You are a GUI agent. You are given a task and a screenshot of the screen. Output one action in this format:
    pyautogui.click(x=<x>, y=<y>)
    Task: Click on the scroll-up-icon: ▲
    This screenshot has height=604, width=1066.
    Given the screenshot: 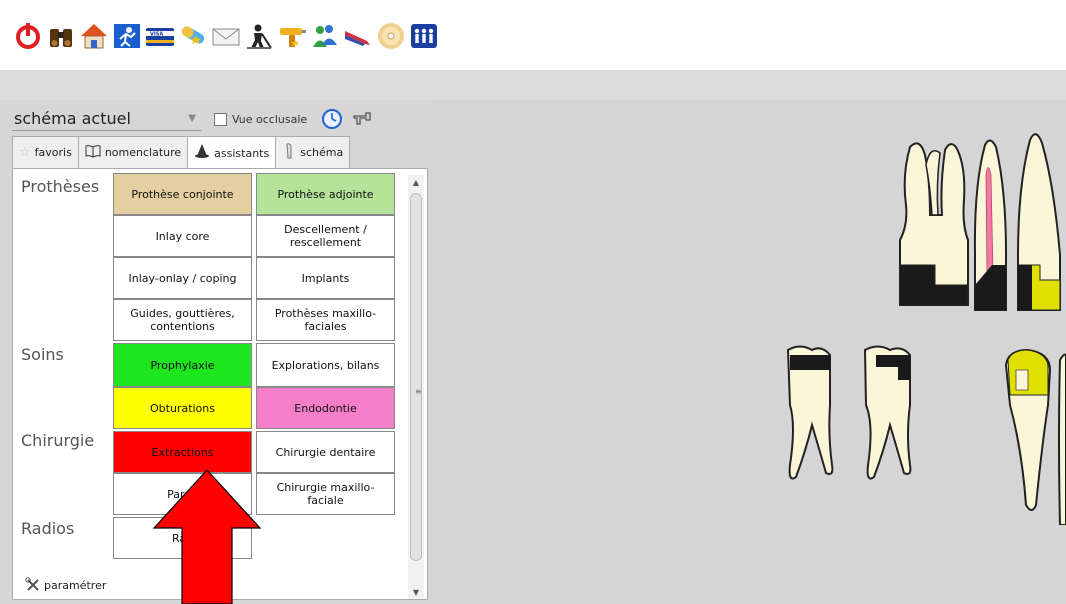 What is the action you would take?
    pyautogui.click(x=416, y=182)
    